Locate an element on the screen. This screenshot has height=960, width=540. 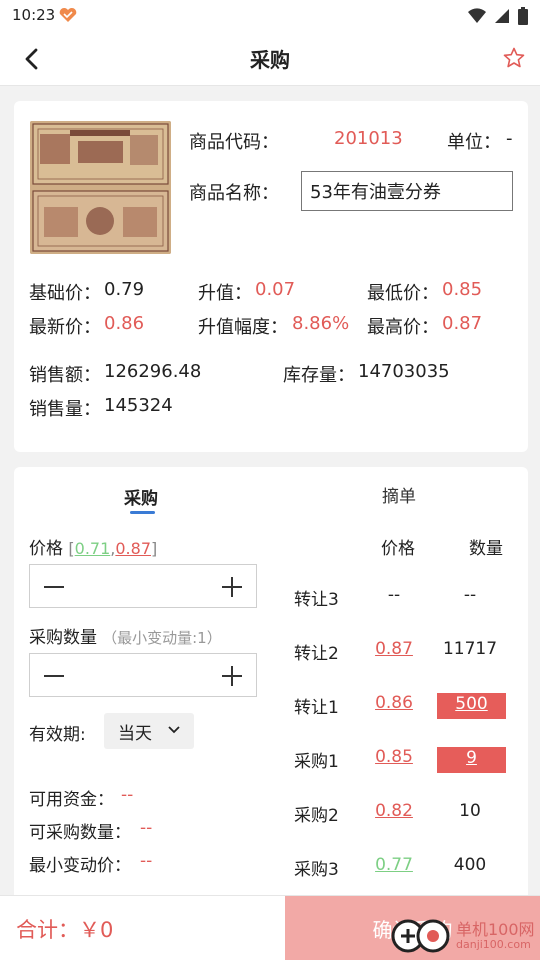
orderbook-row-price: 0.82 is located at coordinates (394, 811).